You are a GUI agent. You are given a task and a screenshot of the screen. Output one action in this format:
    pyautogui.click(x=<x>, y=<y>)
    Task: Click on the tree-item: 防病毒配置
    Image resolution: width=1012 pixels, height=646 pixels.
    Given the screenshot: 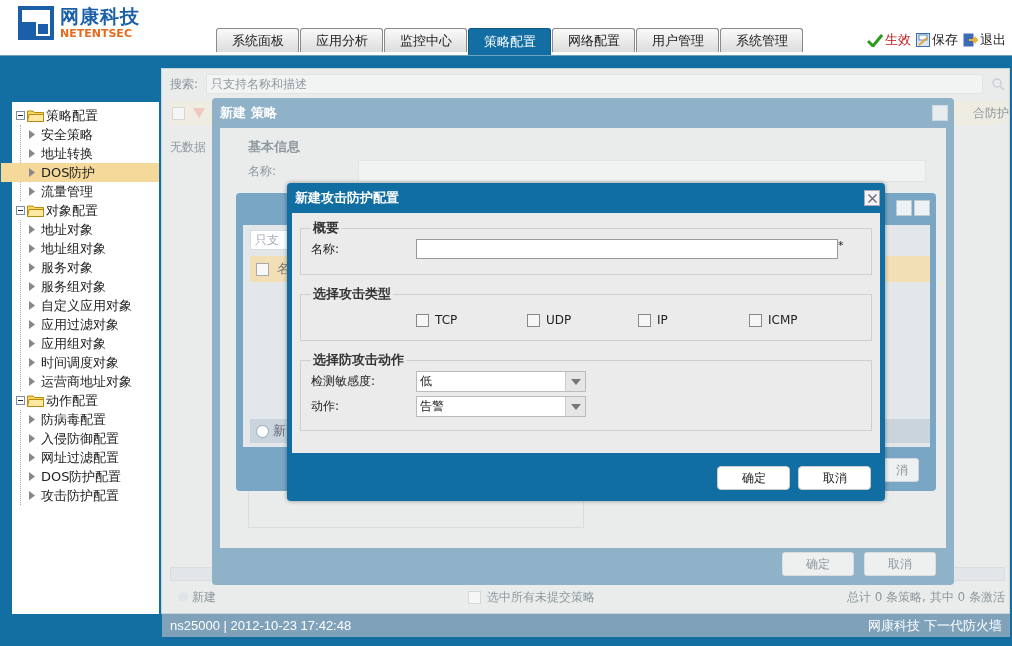 What is the action you would take?
    pyautogui.click(x=80, y=419)
    